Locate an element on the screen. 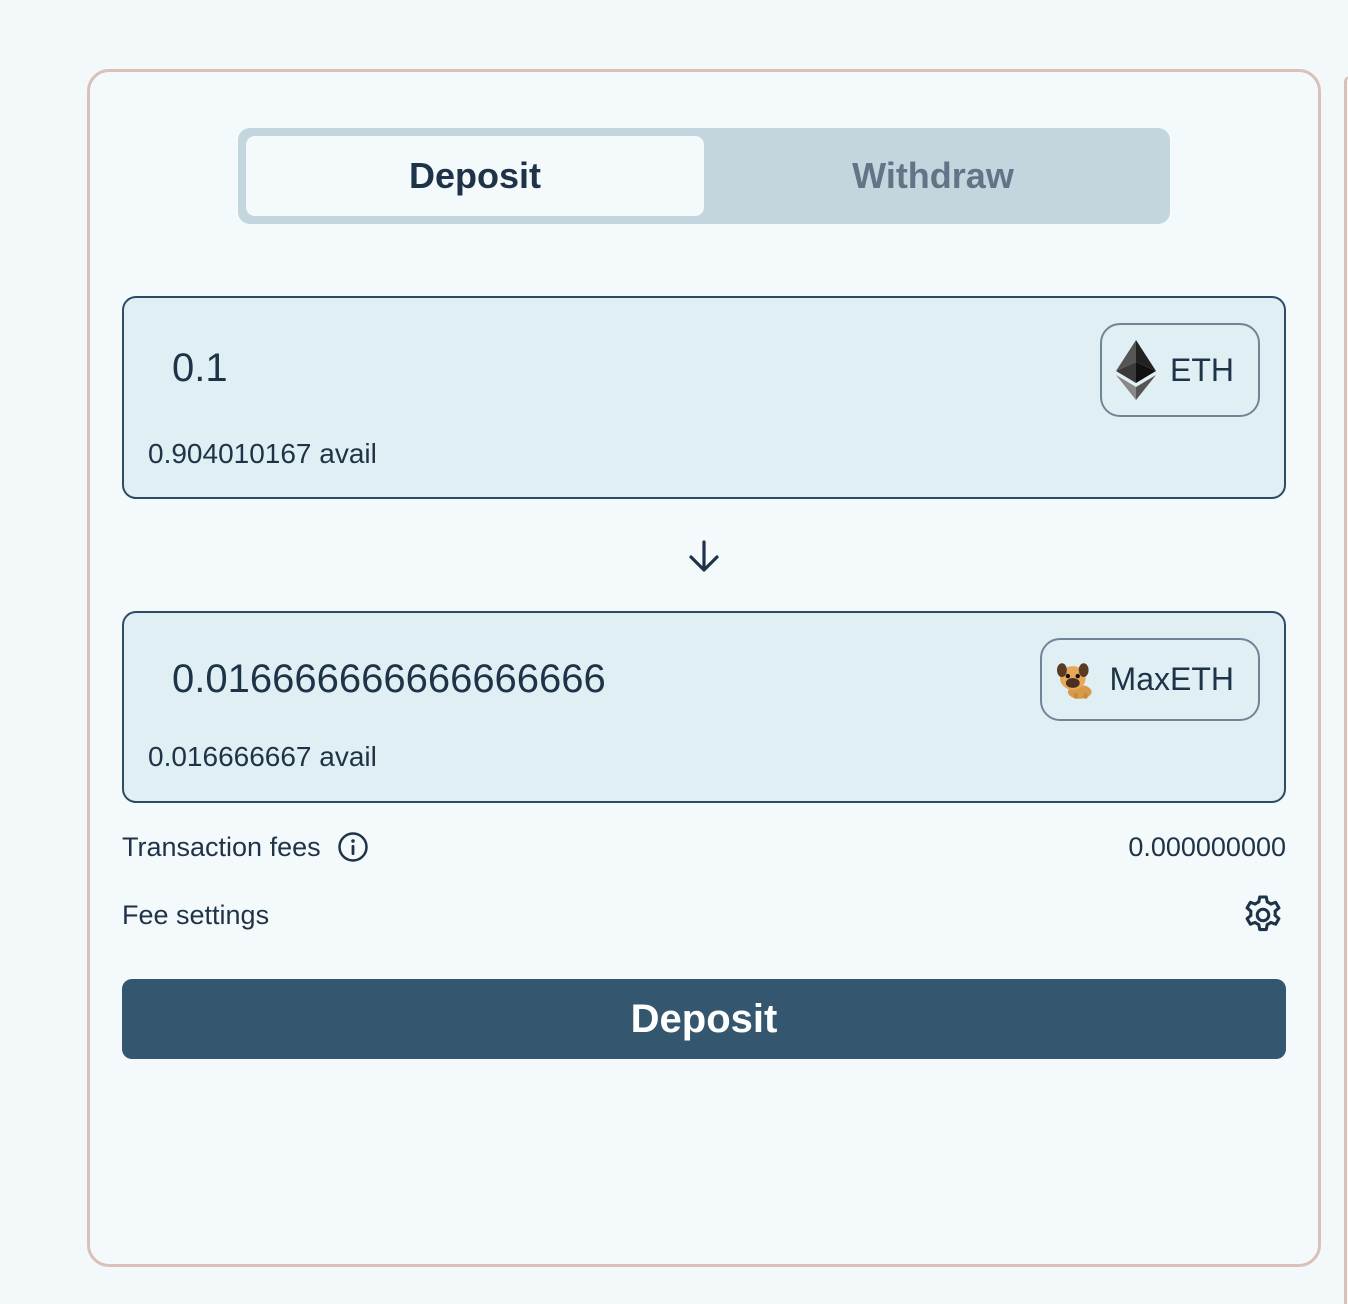  destination-amount-box: 0.016666667 avail MaxETH is located at coordinates (704, 707).